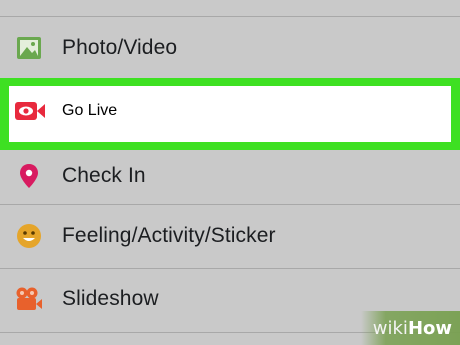  What do you see at coordinates (169, 235) in the screenshot?
I see `menu-item-label: Feeling/Activity/Sticker` at bounding box center [169, 235].